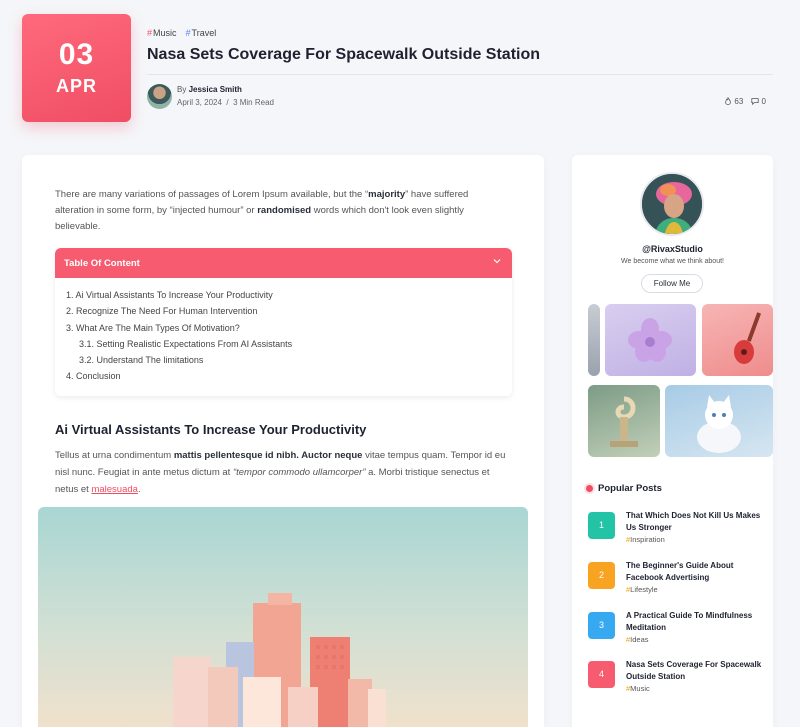 The height and width of the screenshot is (727, 800). Describe the element at coordinates (253, 102) in the screenshot. I see `read-time: 3 Min Read` at that location.